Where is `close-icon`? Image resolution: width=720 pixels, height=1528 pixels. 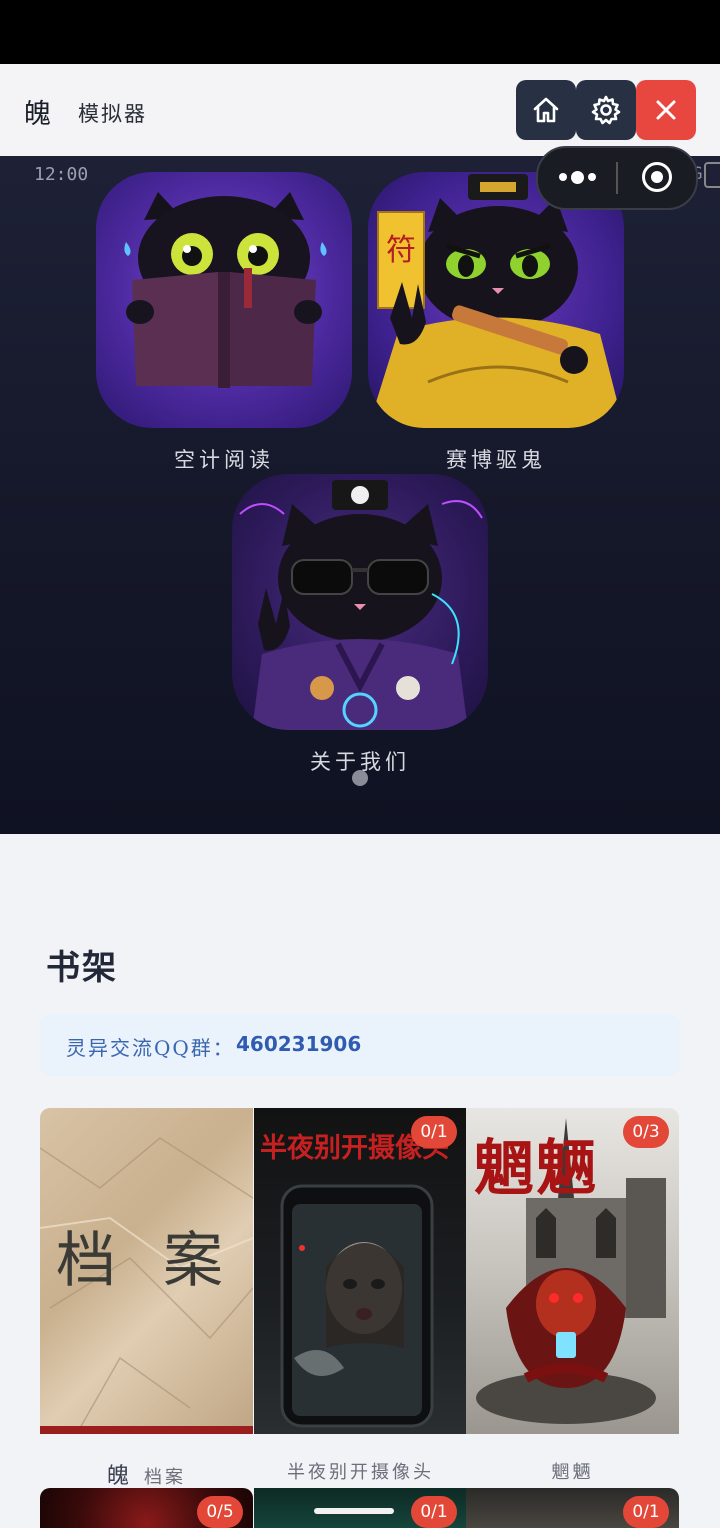 close-icon is located at coordinates (666, 110).